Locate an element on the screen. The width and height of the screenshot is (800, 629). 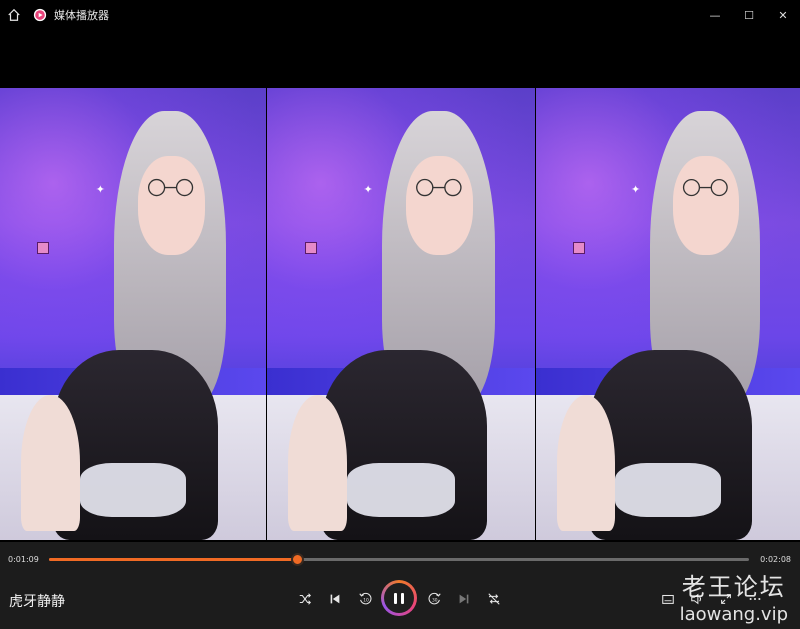
skip-back-10-icon: 10 is located at coordinates (365, 598).